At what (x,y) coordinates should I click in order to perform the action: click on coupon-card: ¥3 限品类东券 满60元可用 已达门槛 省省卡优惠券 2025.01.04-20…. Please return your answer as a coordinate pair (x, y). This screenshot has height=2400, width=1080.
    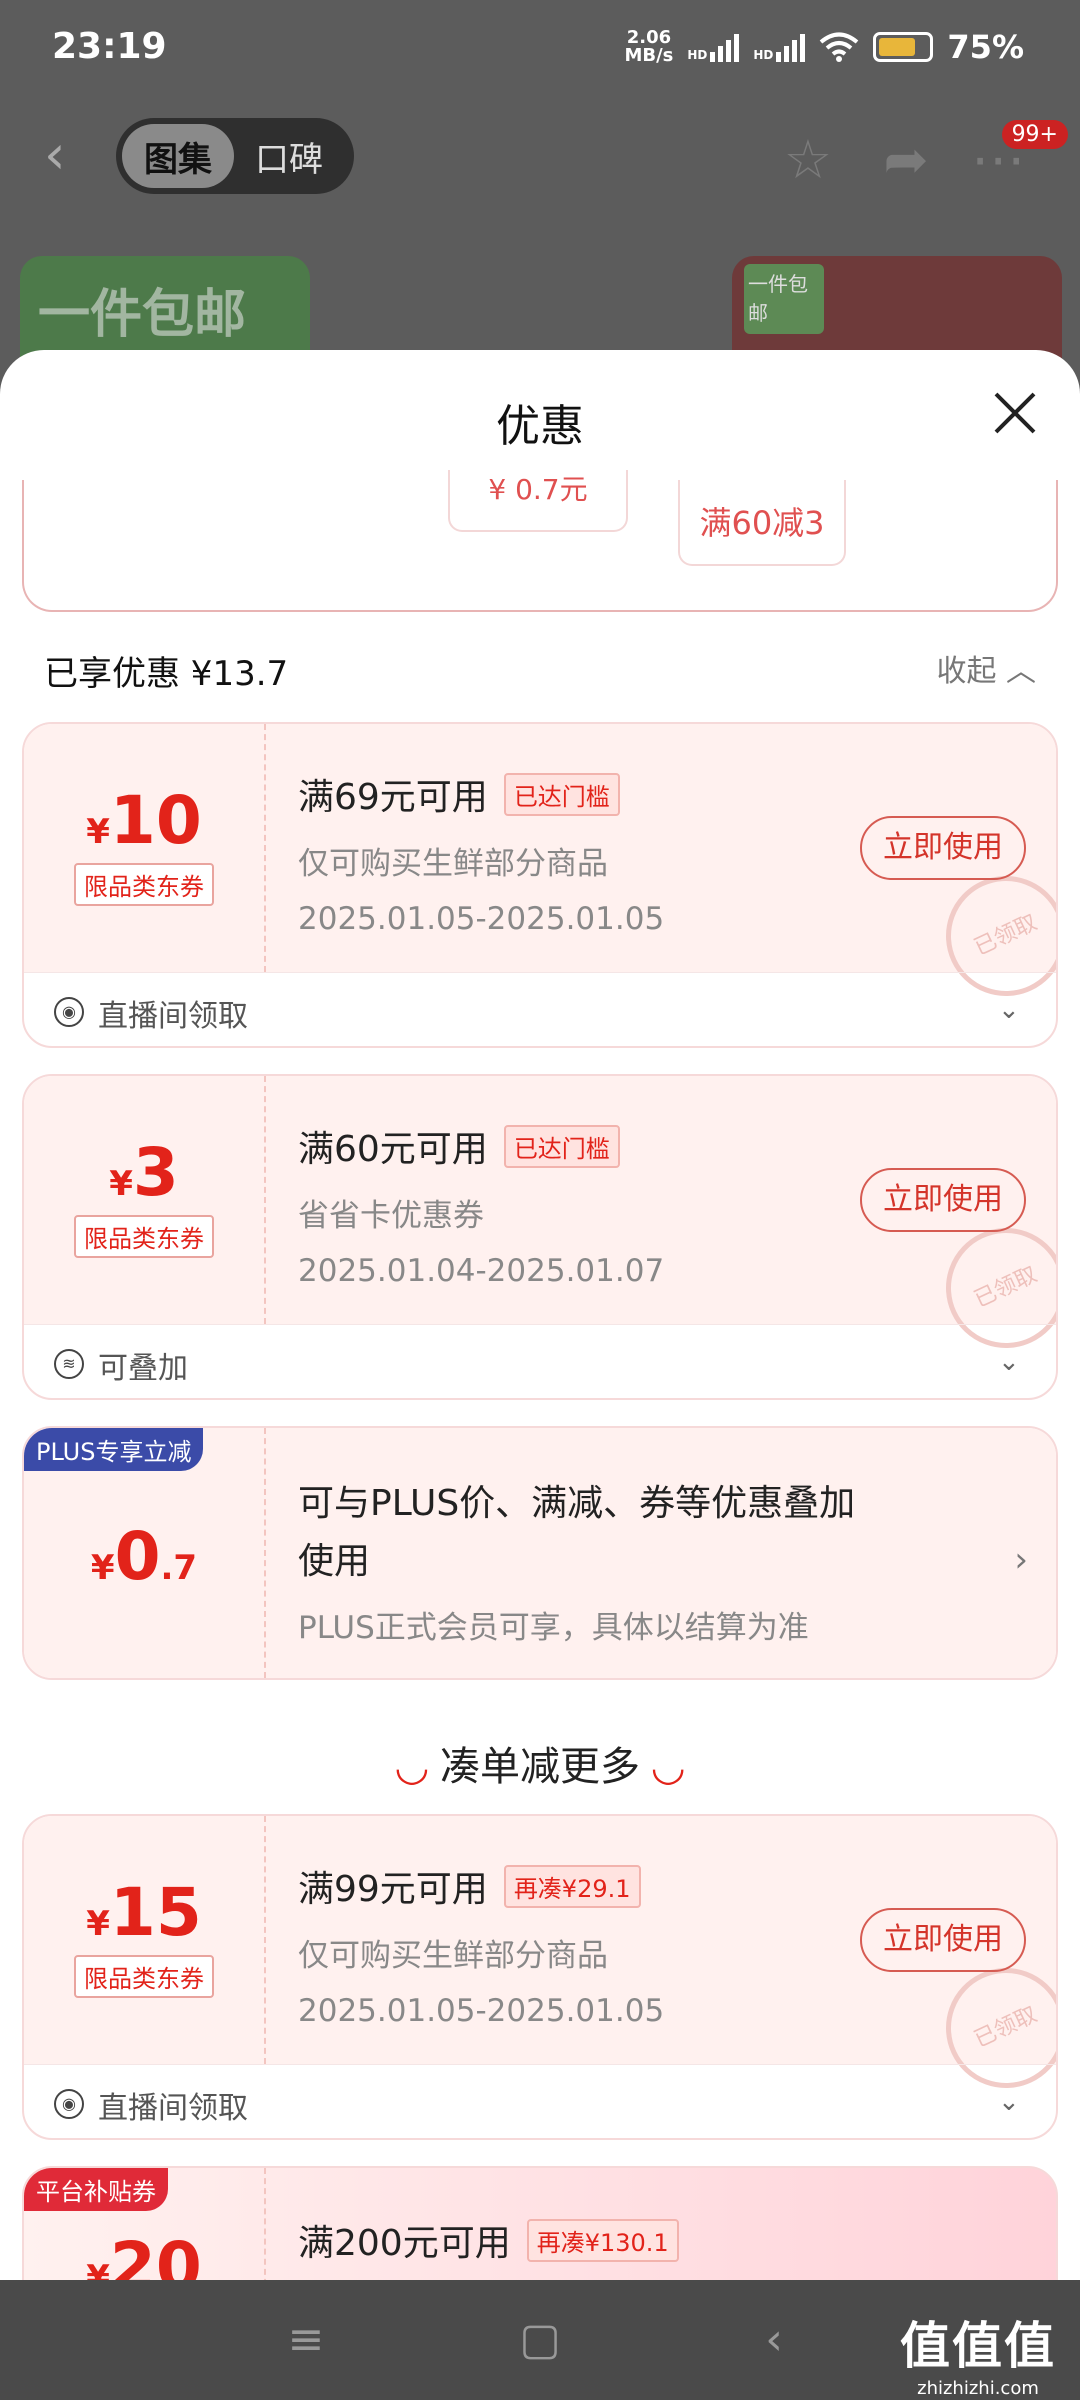
    Looking at the image, I should click on (540, 1237).